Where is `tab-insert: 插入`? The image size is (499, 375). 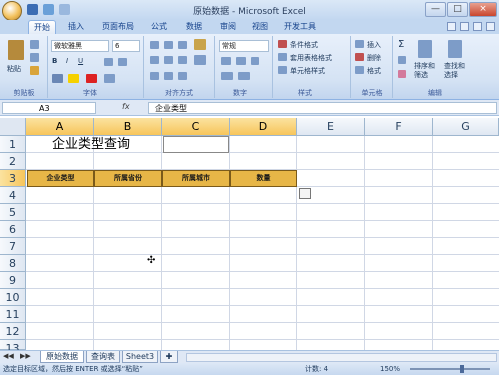 tab-insert: 插入 is located at coordinates (76, 27).